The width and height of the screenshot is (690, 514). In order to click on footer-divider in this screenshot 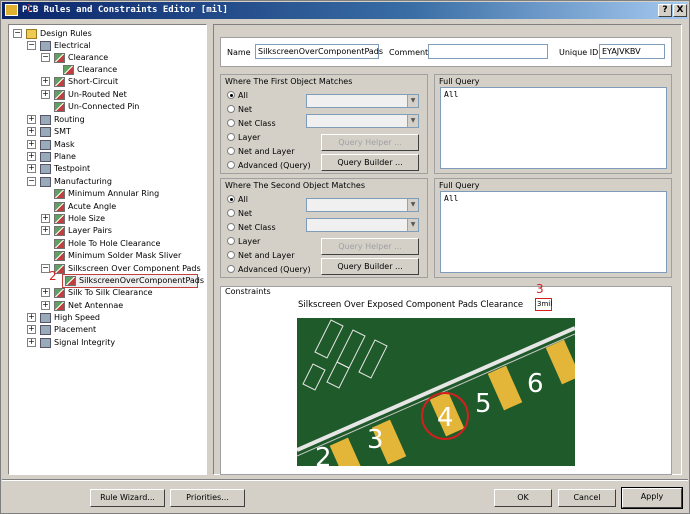, I will do `click(345, 480)`.